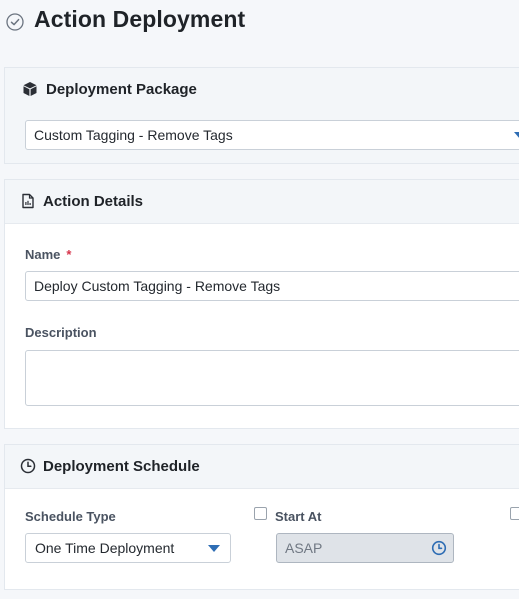  What do you see at coordinates (28, 201) in the screenshot?
I see `document-icon` at bounding box center [28, 201].